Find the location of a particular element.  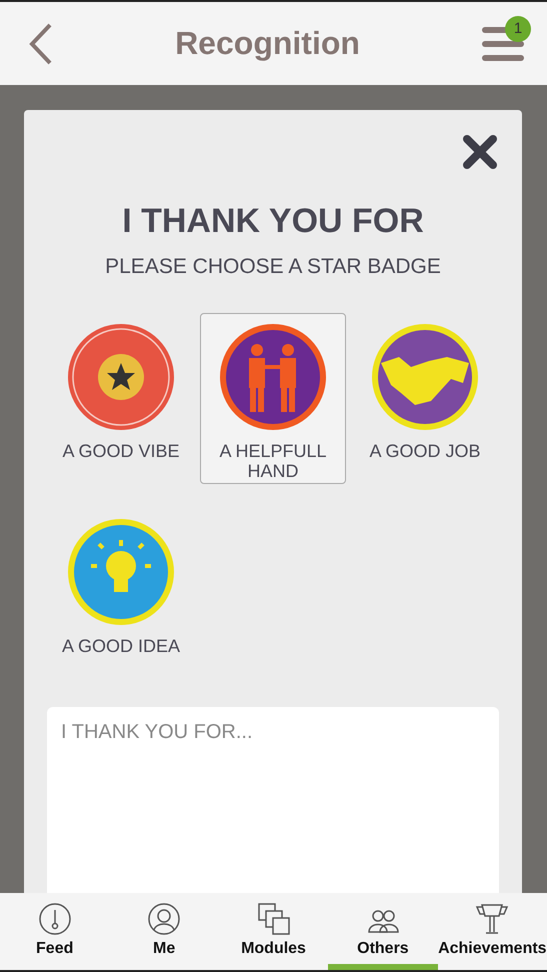

stacked-squares-icon is located at coordinates (273, 919).